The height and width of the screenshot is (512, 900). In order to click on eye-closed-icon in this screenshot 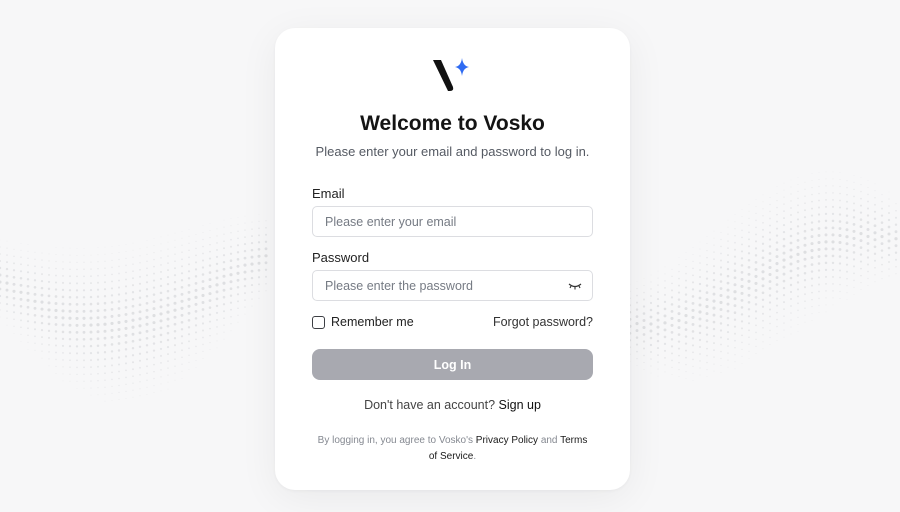, I will do `click(575, 286)`.